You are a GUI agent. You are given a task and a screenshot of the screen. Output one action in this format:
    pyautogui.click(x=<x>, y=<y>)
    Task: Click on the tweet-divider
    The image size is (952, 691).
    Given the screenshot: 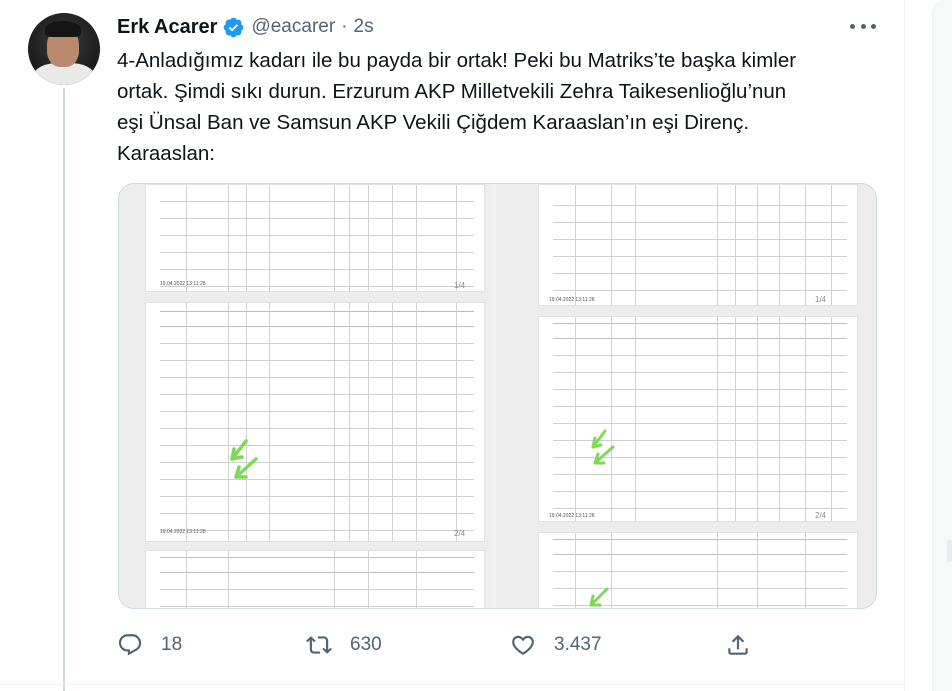 What is the action you would take?
    pyautogui.click(x=452, y=684)
    